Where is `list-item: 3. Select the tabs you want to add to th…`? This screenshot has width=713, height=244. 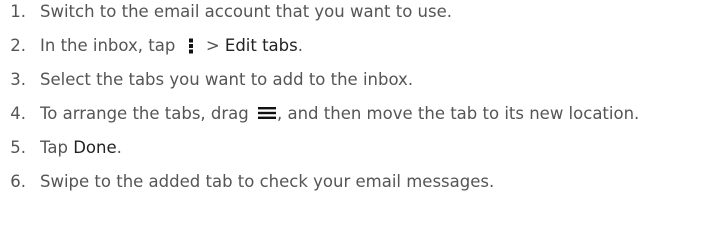
list-item: 3. Select the tabs you want to add to th… is located at coordinates (356, 80).